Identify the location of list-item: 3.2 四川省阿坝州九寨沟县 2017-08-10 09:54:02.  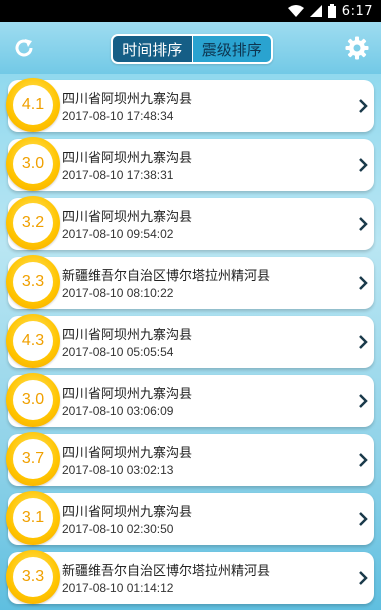
(190, 223).